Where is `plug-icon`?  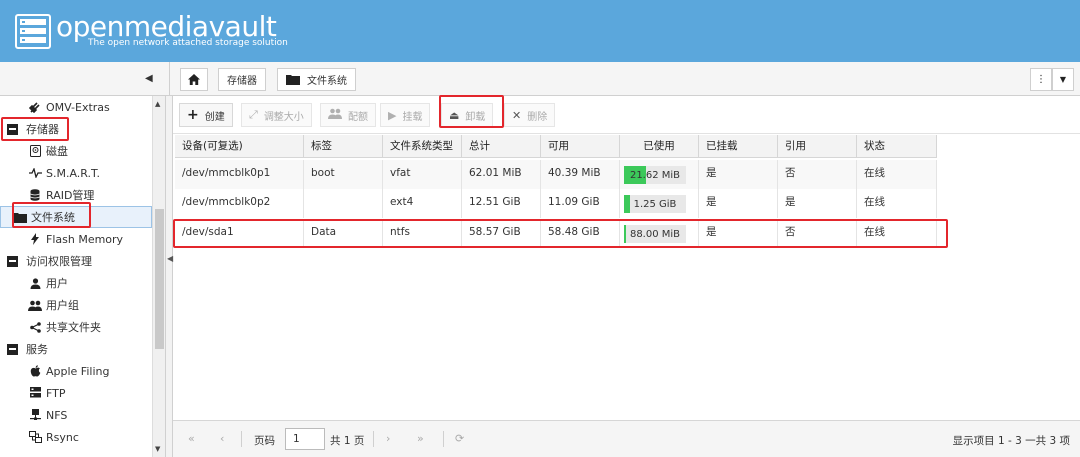
plug-icon is located at coordinates (35, 107).